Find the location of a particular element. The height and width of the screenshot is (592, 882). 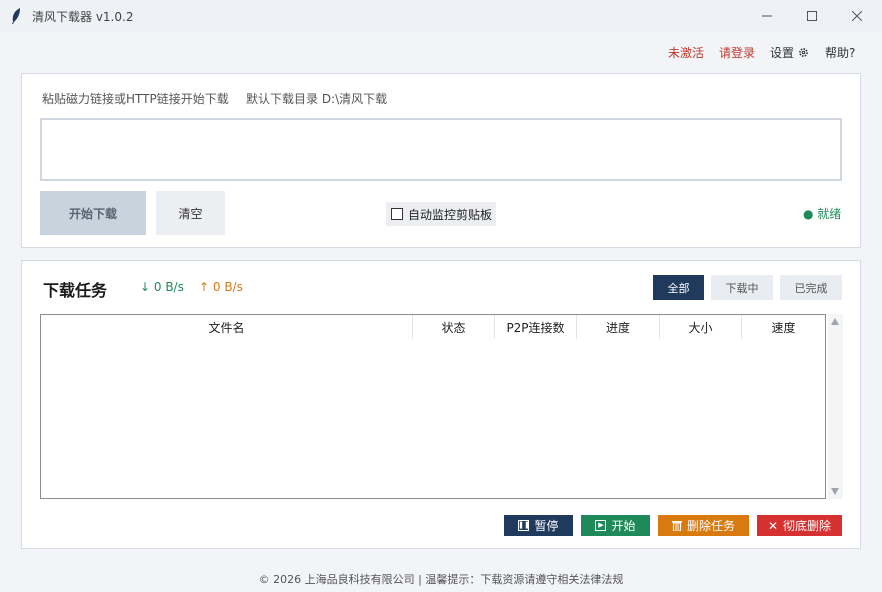

purge-button: ✕ 彻底删除 is located at coordinates (799, 525).